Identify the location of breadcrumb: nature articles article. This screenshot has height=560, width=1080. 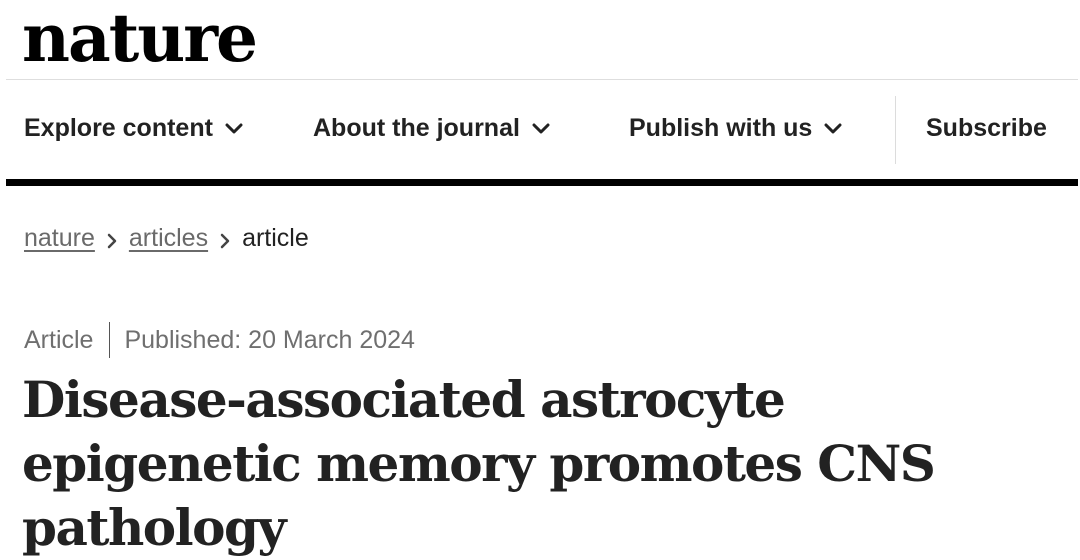
(166, 238).